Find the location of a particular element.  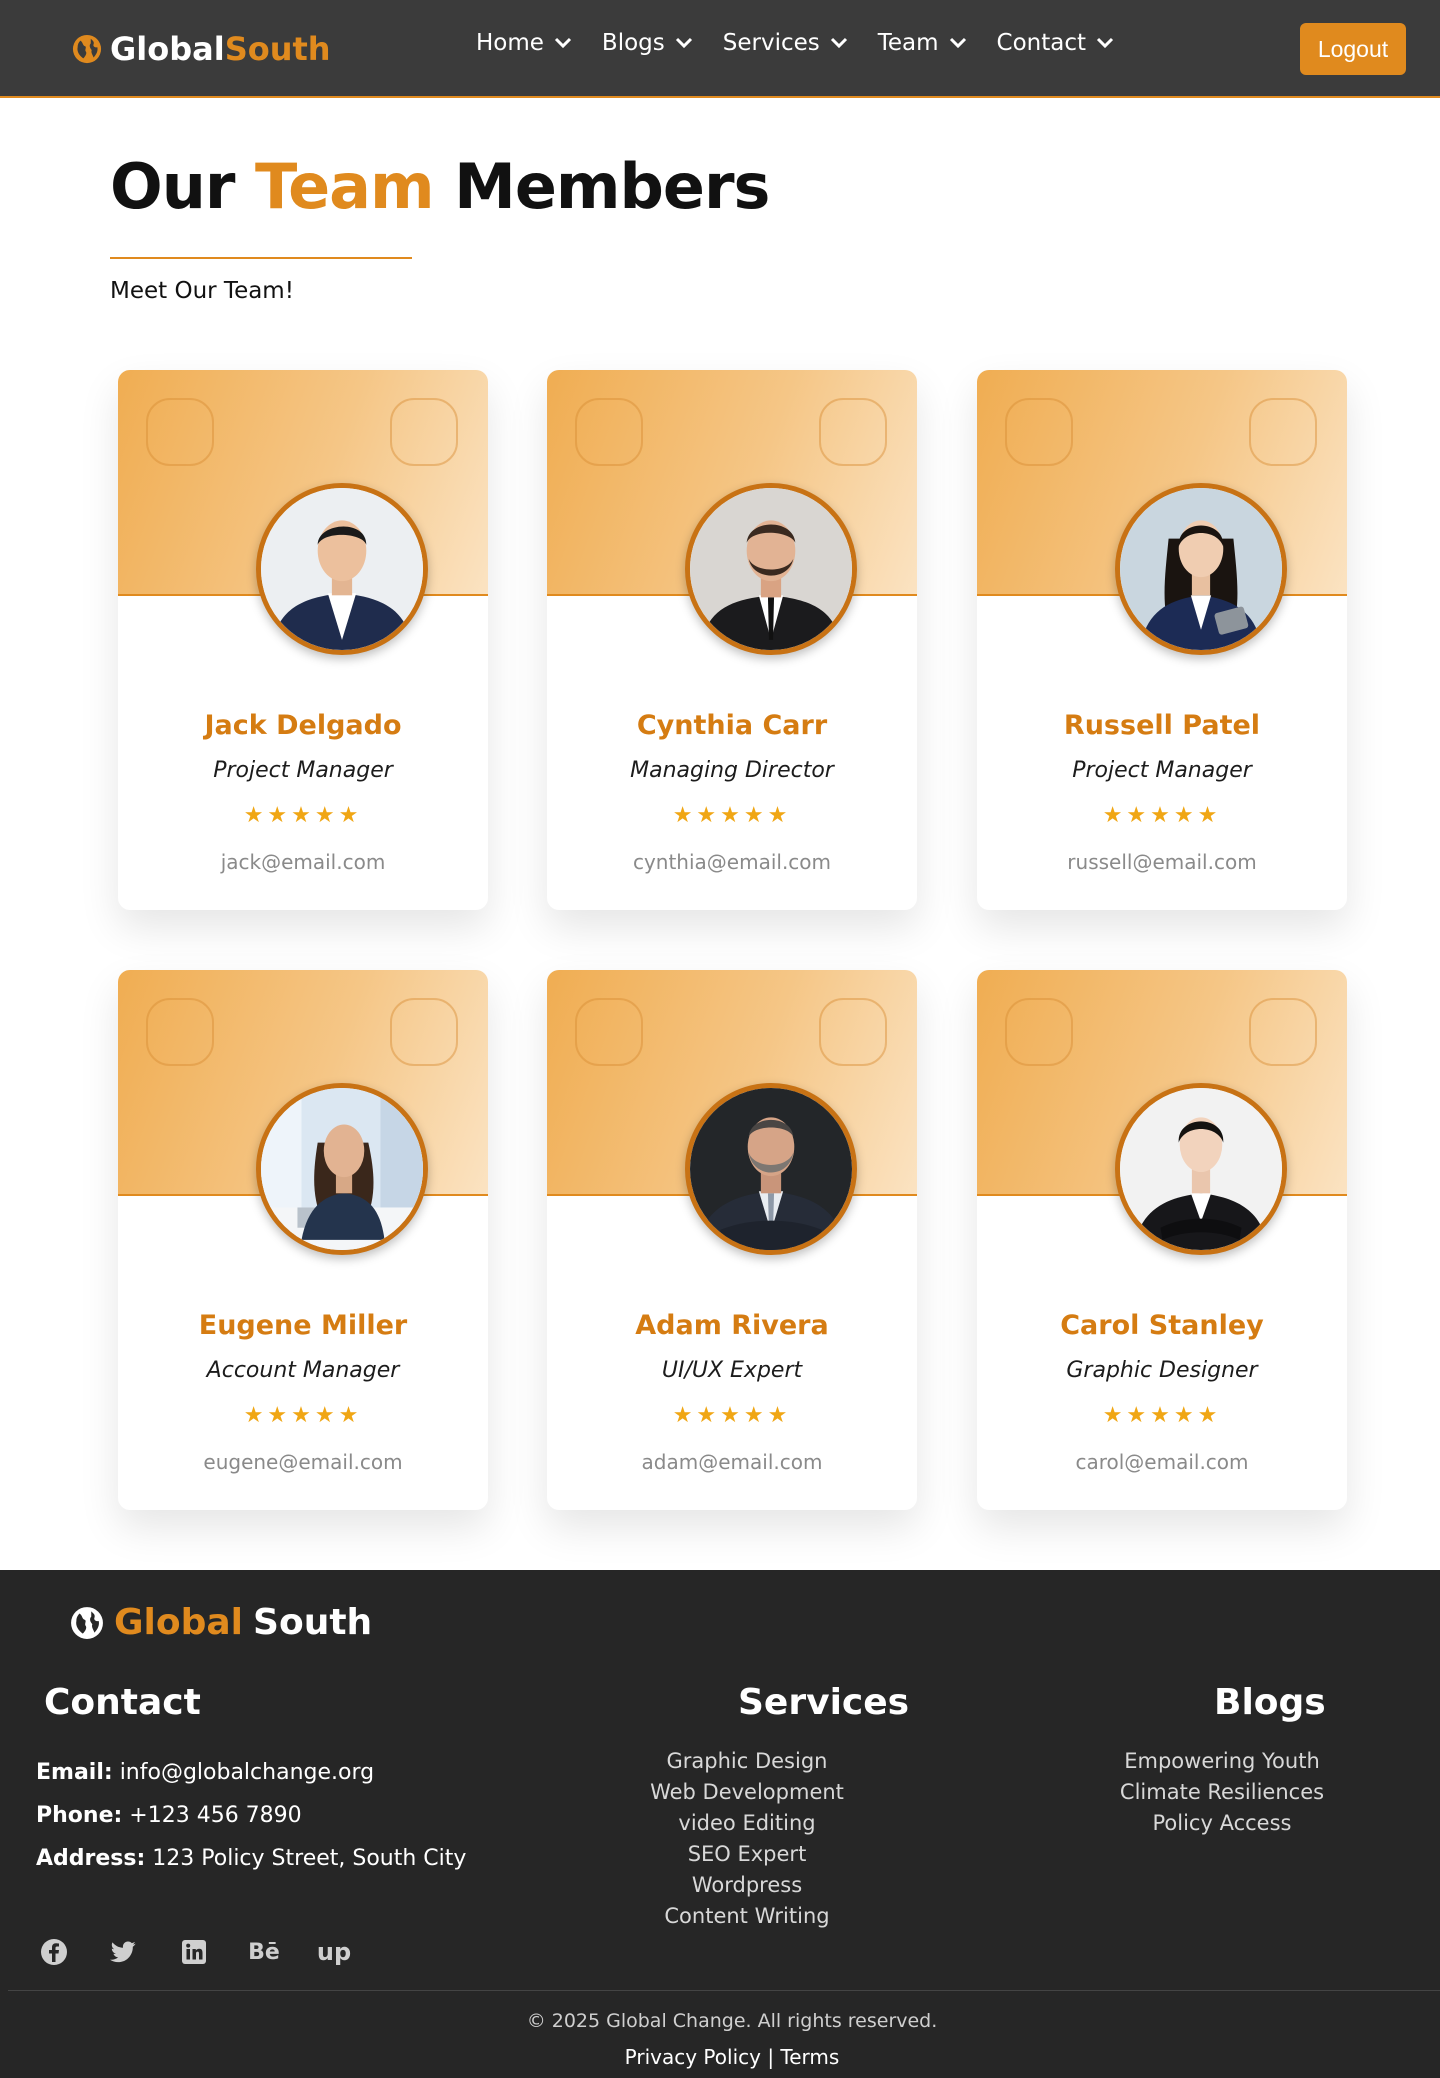

linkedin-icon is located at coordinates (194, 1952).